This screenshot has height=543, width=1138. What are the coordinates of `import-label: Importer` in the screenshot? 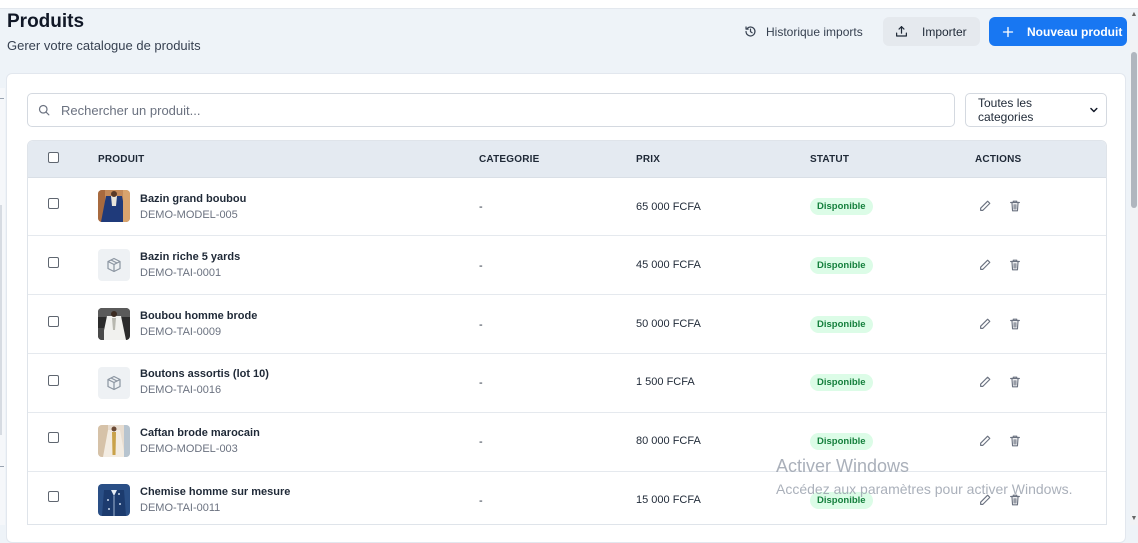 It's located at (944, 31).